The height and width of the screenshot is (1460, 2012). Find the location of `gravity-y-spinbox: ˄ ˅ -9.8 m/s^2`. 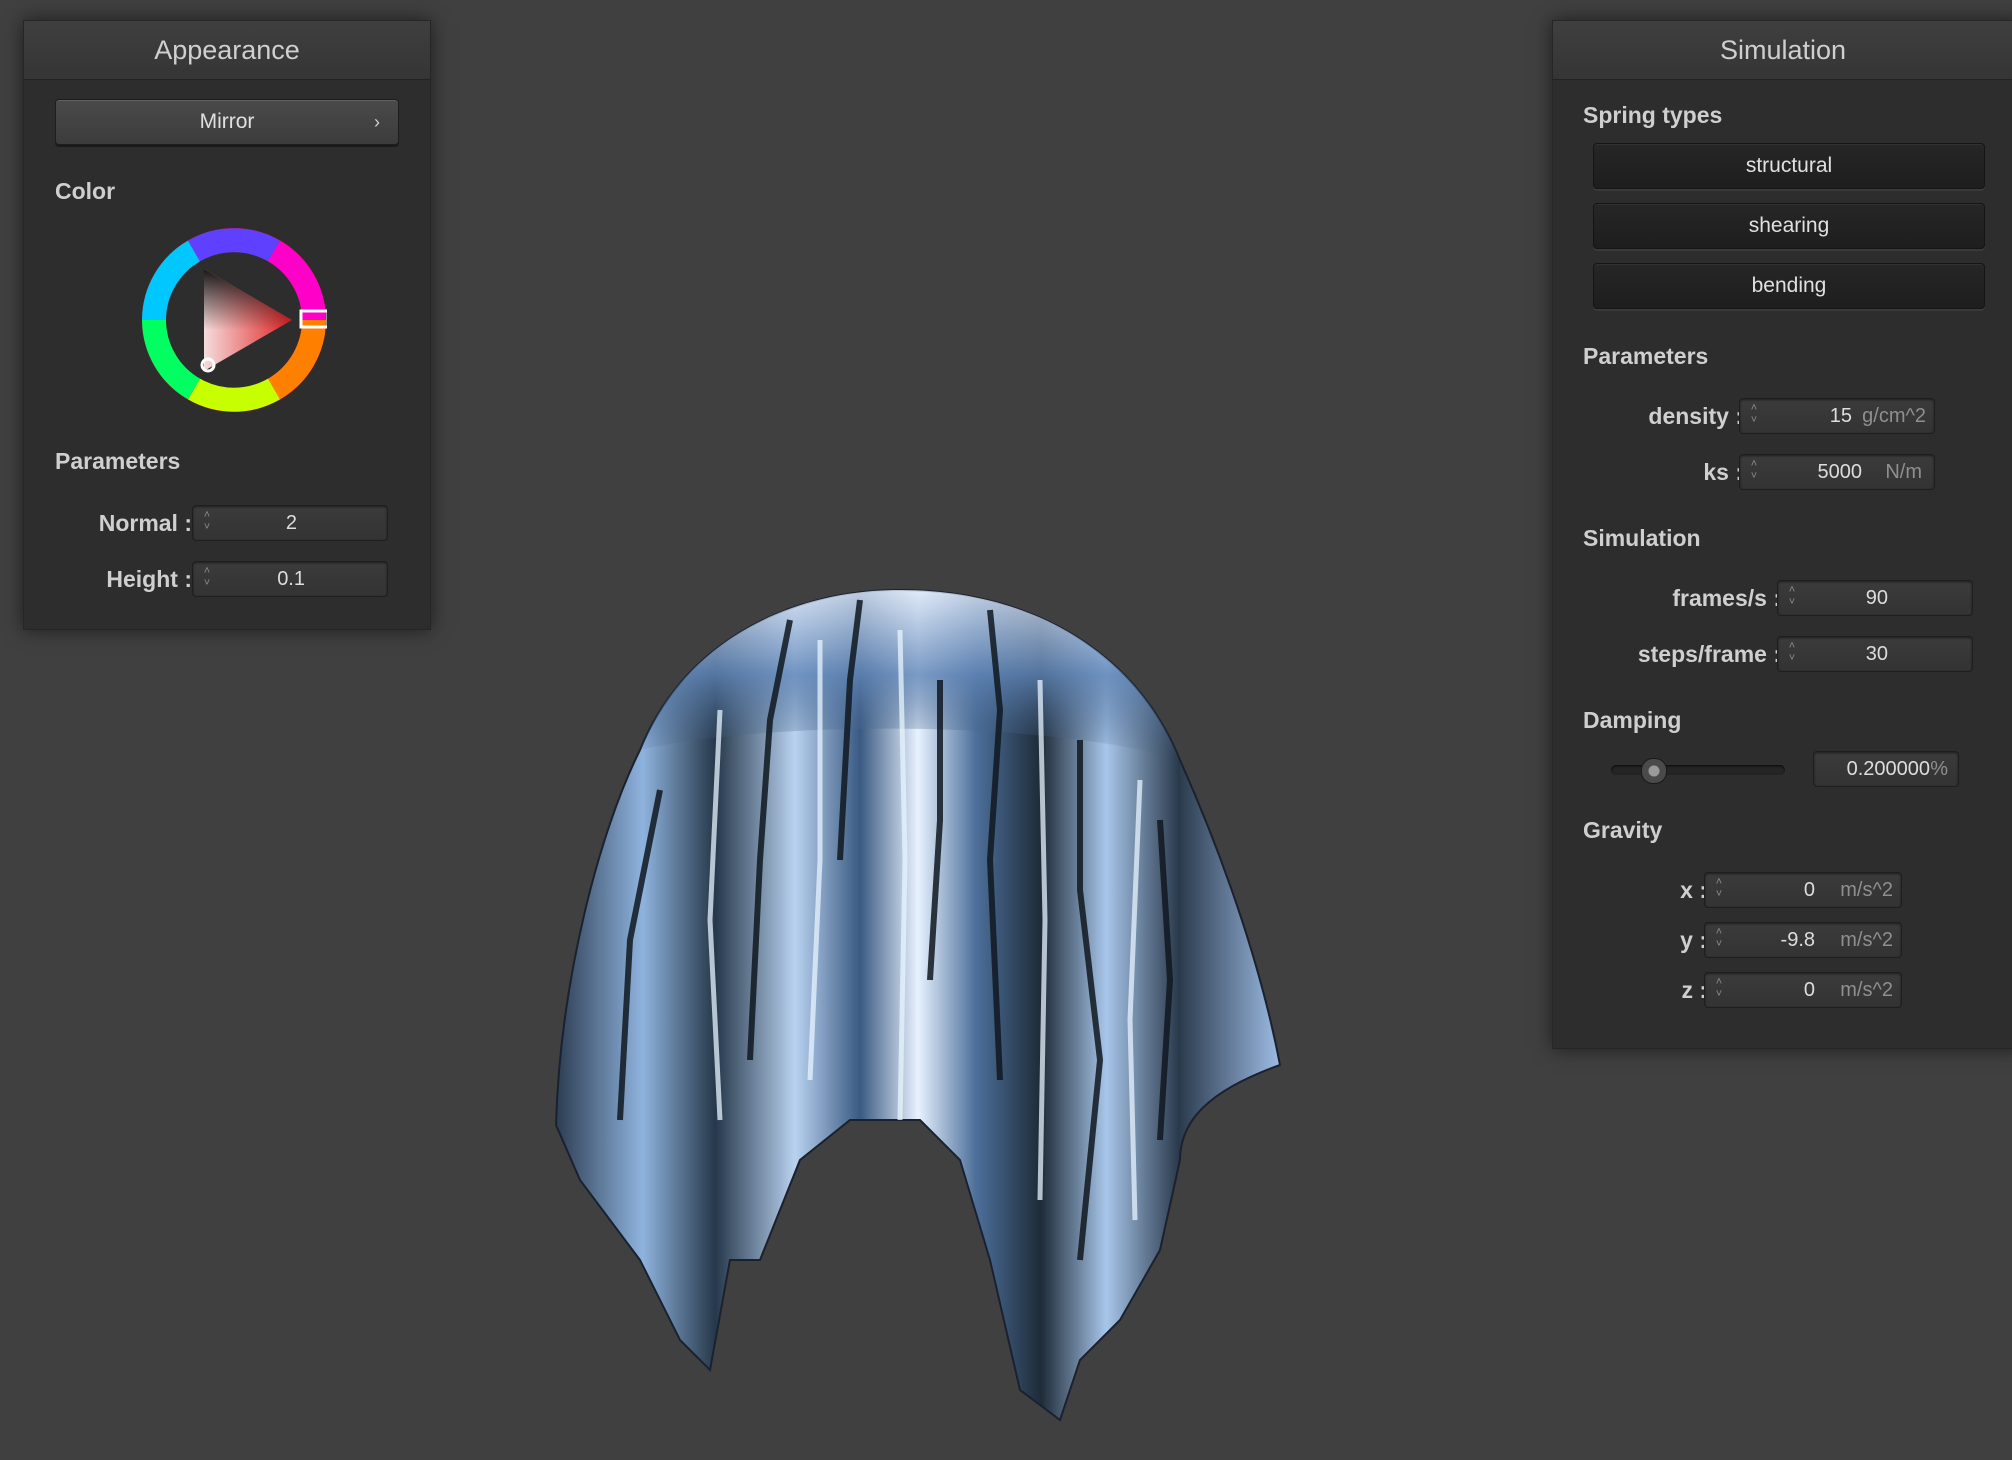

gravity-y-spinbox: ˄ ˅ -9.8 m/s^2 is located at coordinates (1803, 940).